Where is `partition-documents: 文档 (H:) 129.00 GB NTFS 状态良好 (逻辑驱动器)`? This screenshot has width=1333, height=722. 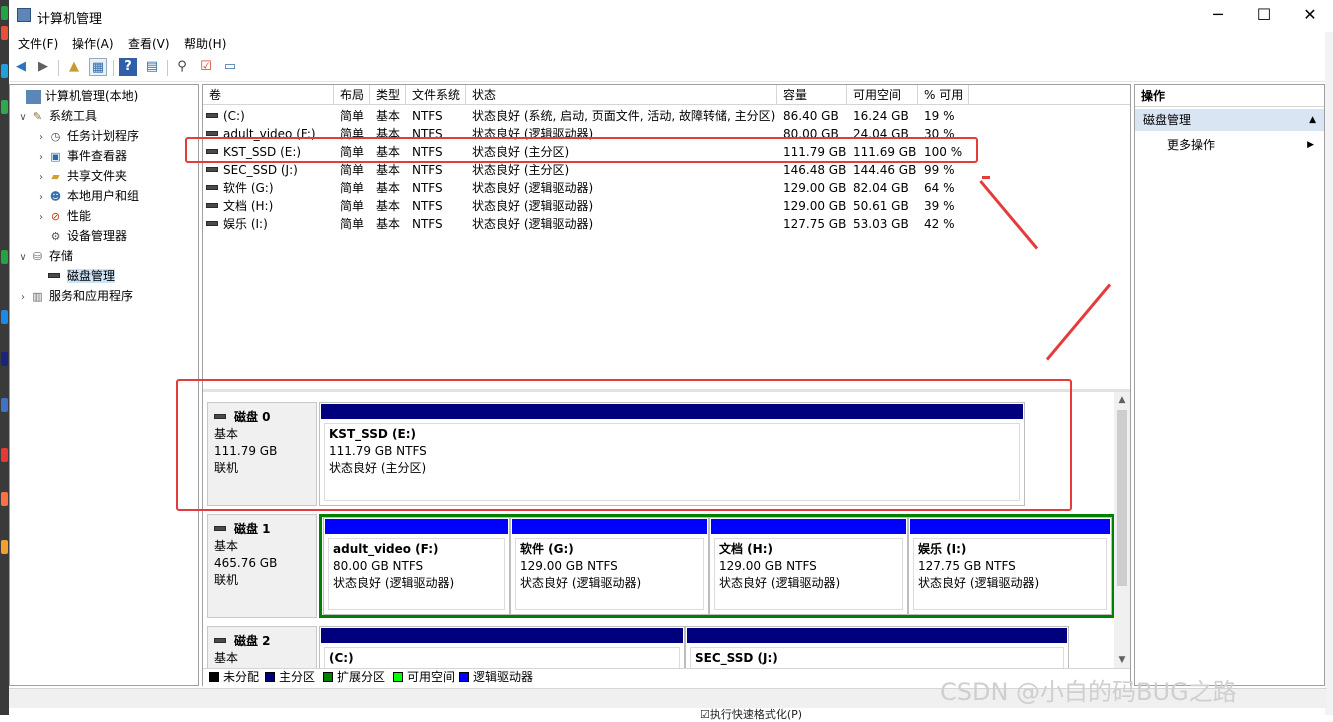
partition-documents: 文档 (H:) 129.00 GB NTFS 状态良好 (逻辑驱动器) is located at coordinates (808, 566).